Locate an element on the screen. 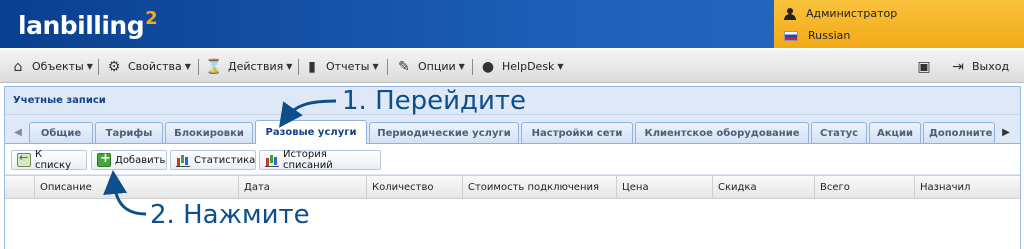 The width and height of the screenshot is (1024, 249). menu-objects-label: Объекты is located at coordinates (58, 66).